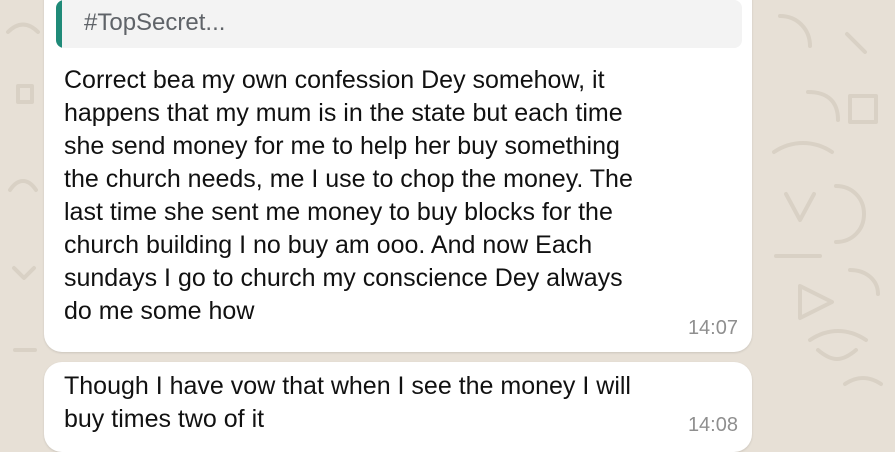 The image size is (895, 452). I want to click on quote-accent-bar, so click(59, 24).